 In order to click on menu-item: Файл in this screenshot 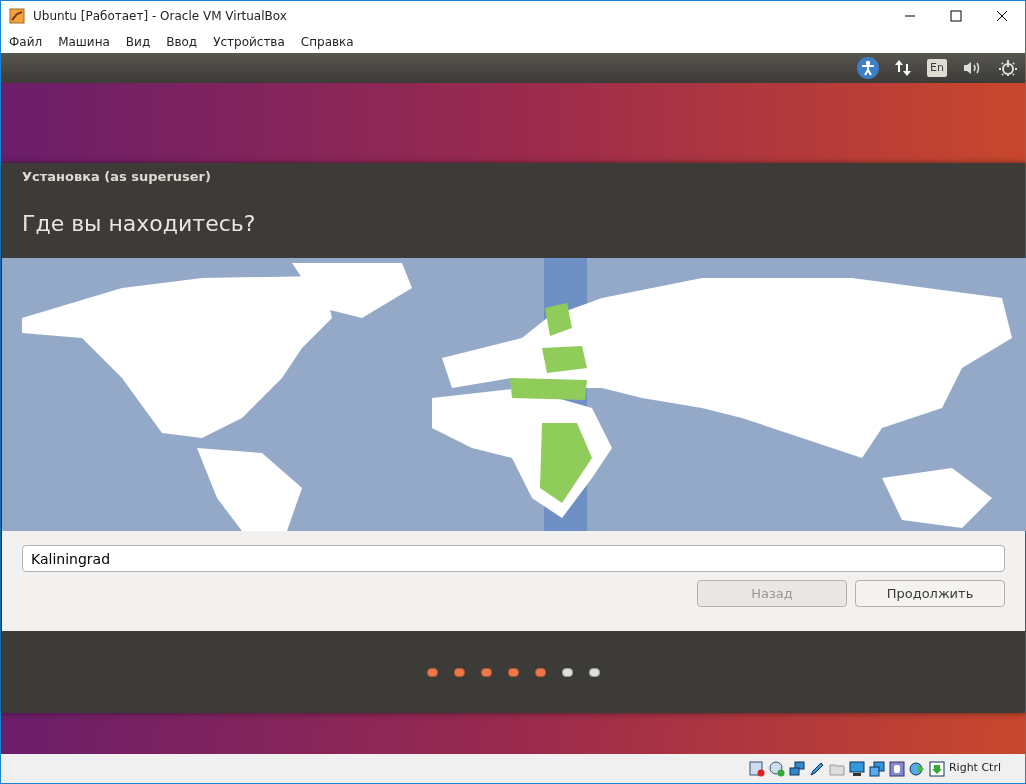, I will do `click(26, 42)`.